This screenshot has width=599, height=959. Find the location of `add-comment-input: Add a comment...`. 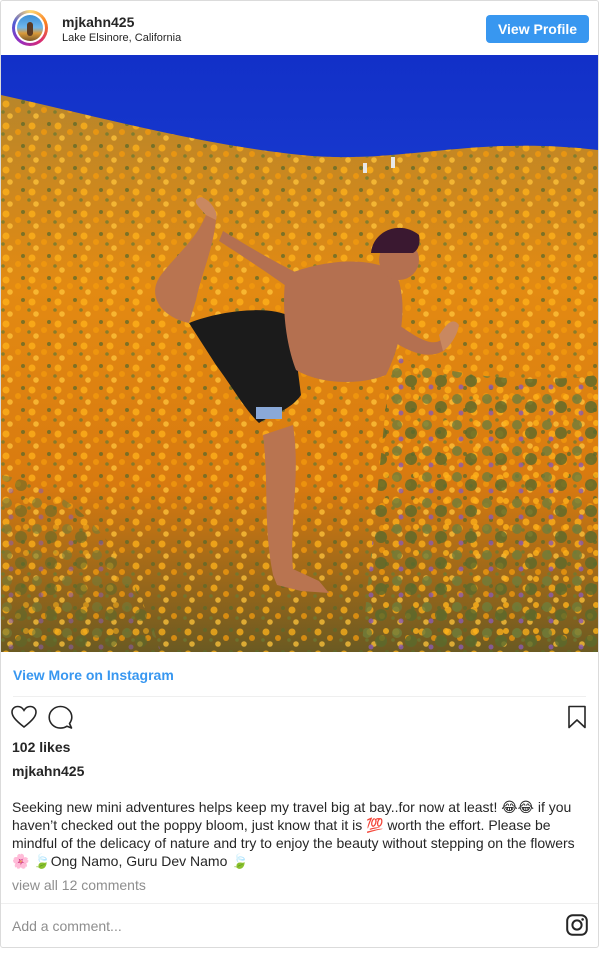

add-comment-input: Add a comment... is located at coordinates (67, 926).